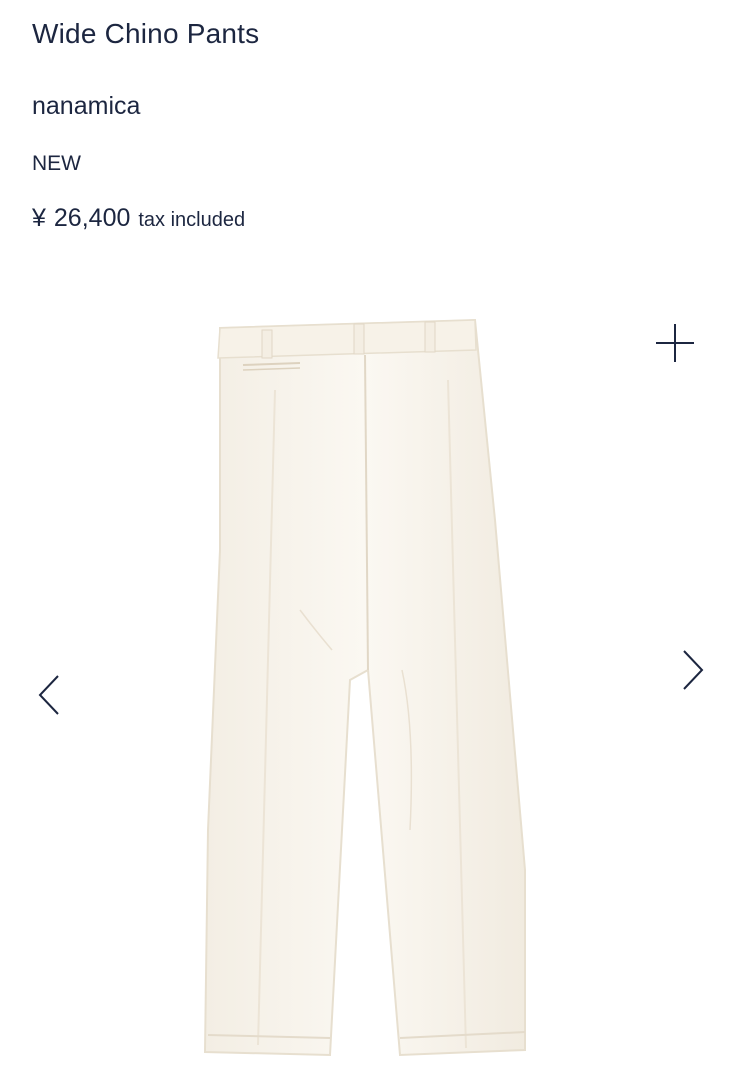  I want to click on currency-symbol: ¥, so click(39, 218).